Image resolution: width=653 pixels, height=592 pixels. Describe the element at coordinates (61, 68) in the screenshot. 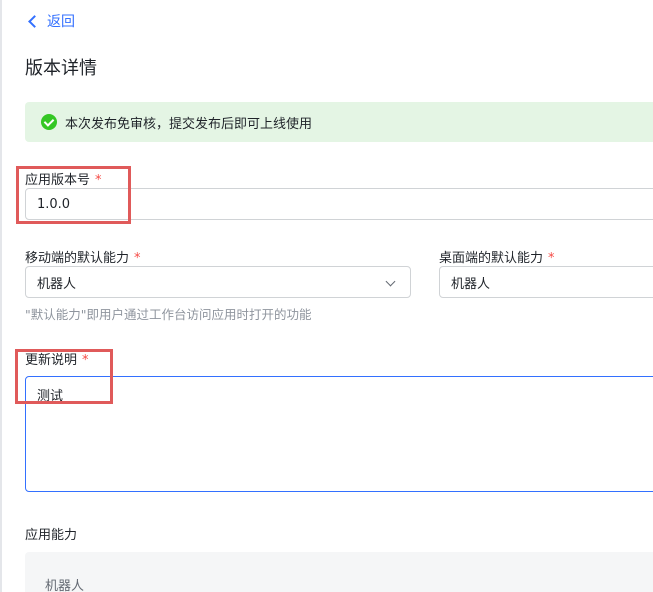

I see `page-title: 版本详情` at that location.